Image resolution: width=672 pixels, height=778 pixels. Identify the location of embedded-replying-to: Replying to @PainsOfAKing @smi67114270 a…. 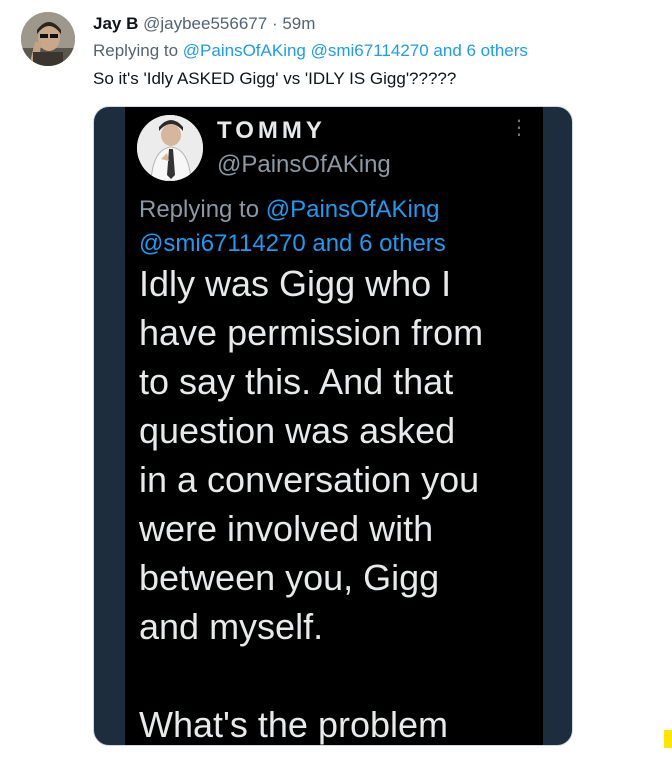
(292, 227).